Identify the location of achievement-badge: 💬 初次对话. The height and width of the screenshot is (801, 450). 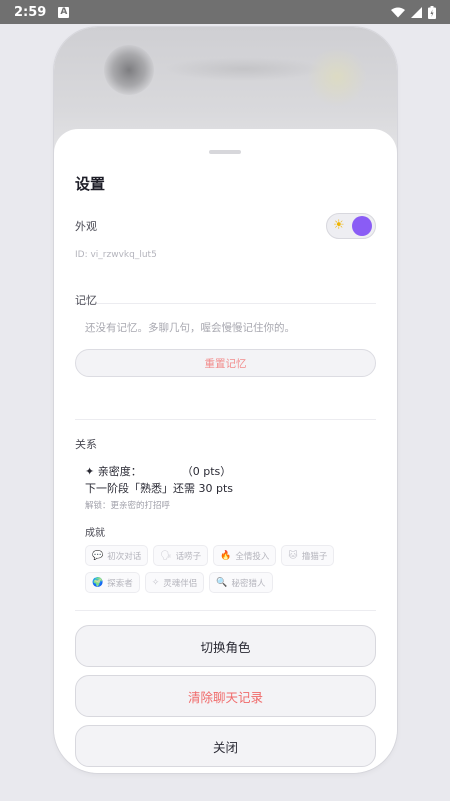
(117, 555).